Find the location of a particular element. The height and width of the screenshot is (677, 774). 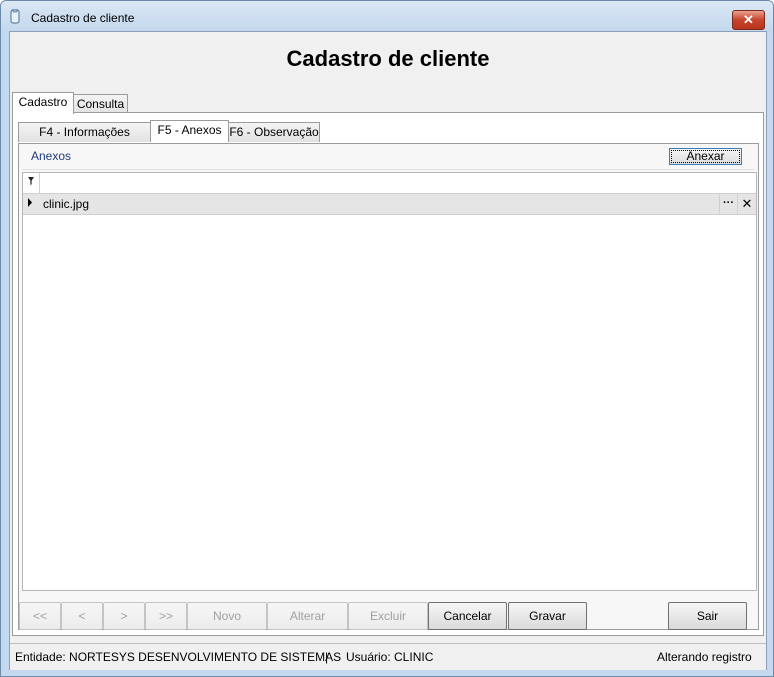

tab-informacoes-basicas: F4 - Informações básicas is located at coordinates (84, 140).